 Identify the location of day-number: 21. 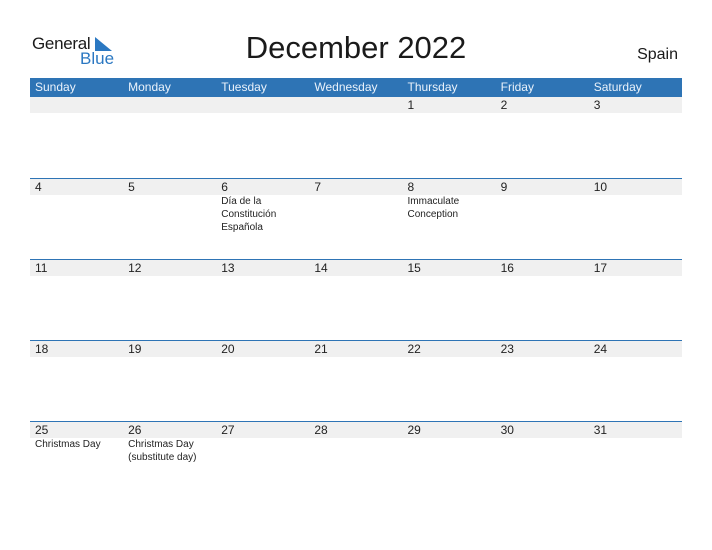
(321, 349).